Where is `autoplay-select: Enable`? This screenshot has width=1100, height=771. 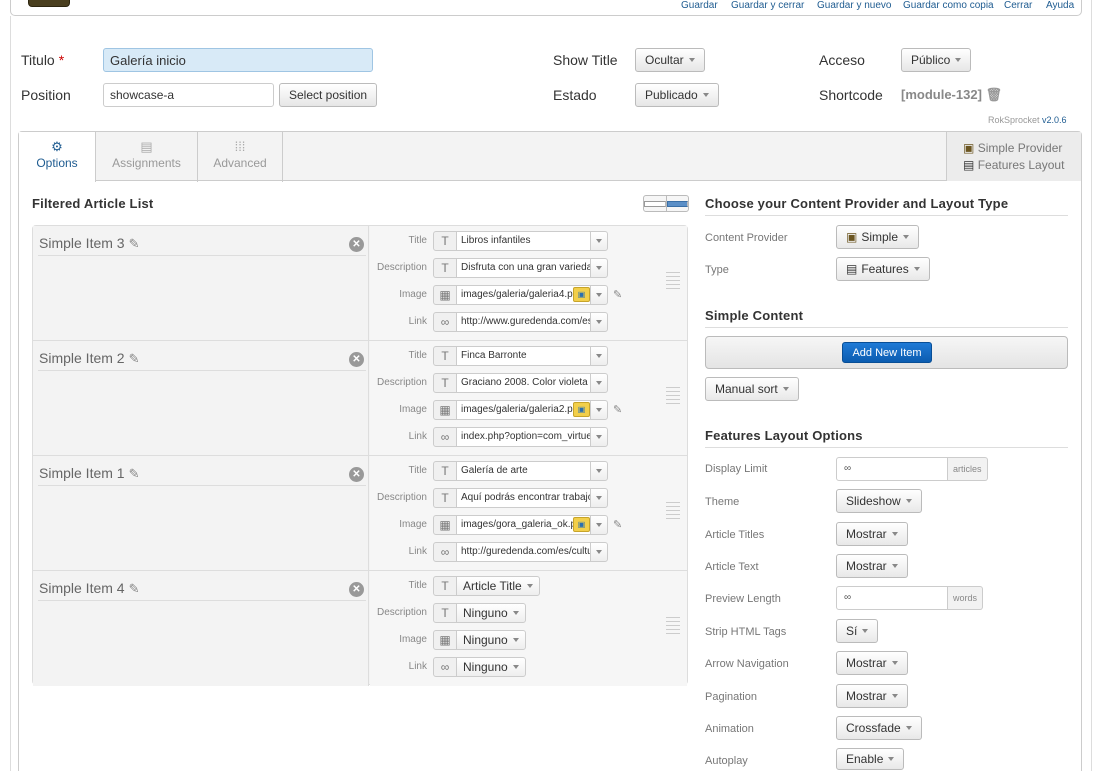 autoplay-select: Enable is located at coordinates (870, 759).